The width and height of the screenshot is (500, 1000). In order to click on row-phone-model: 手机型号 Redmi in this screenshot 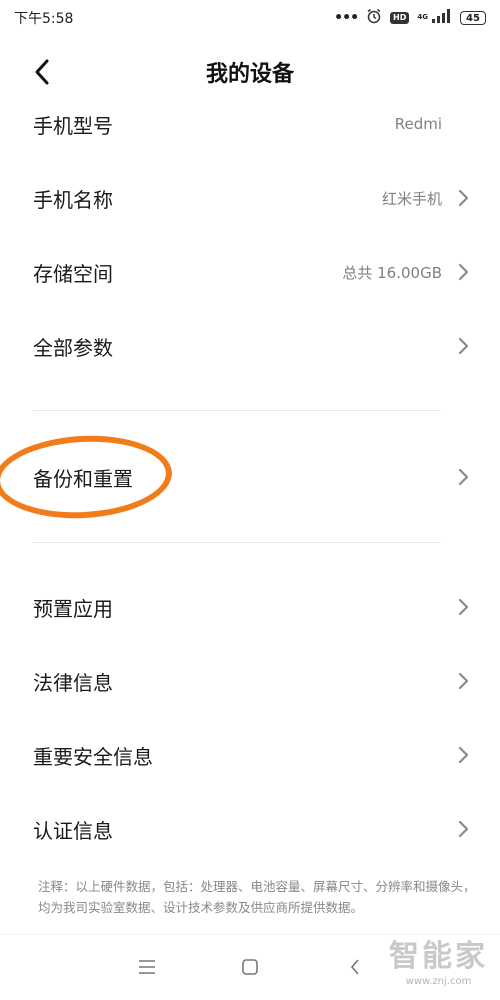, I will do `click(250, 124)`.